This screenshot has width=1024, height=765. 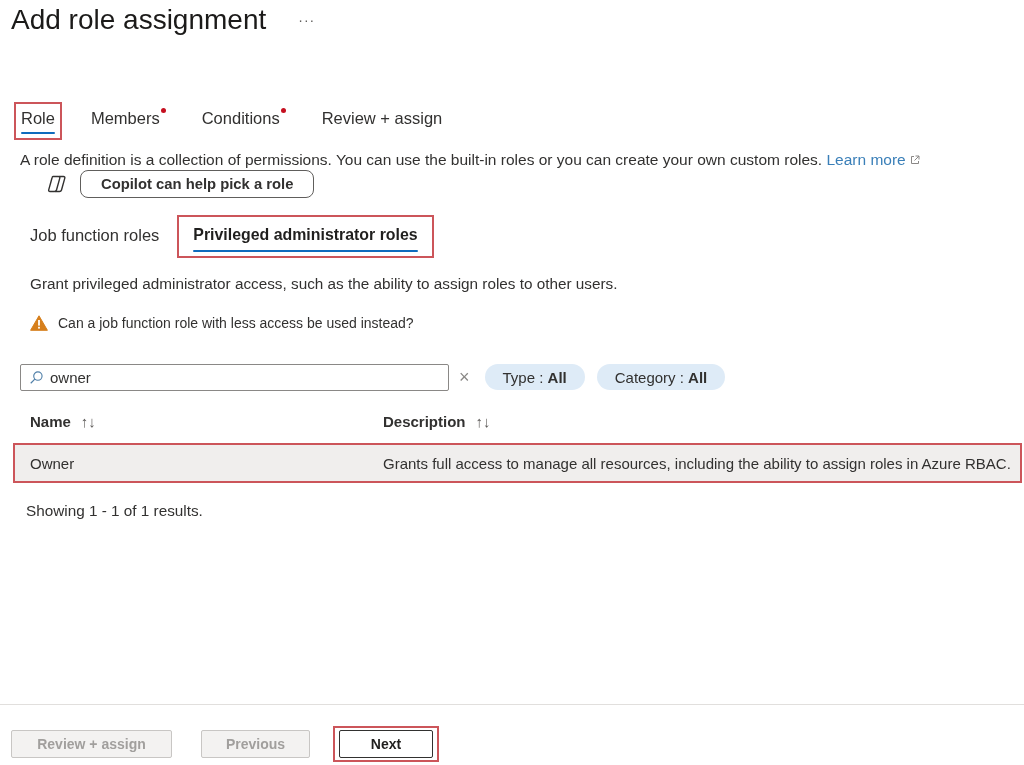 I want to click on learn-more-link: Learn more, so click(x=873, y=159).